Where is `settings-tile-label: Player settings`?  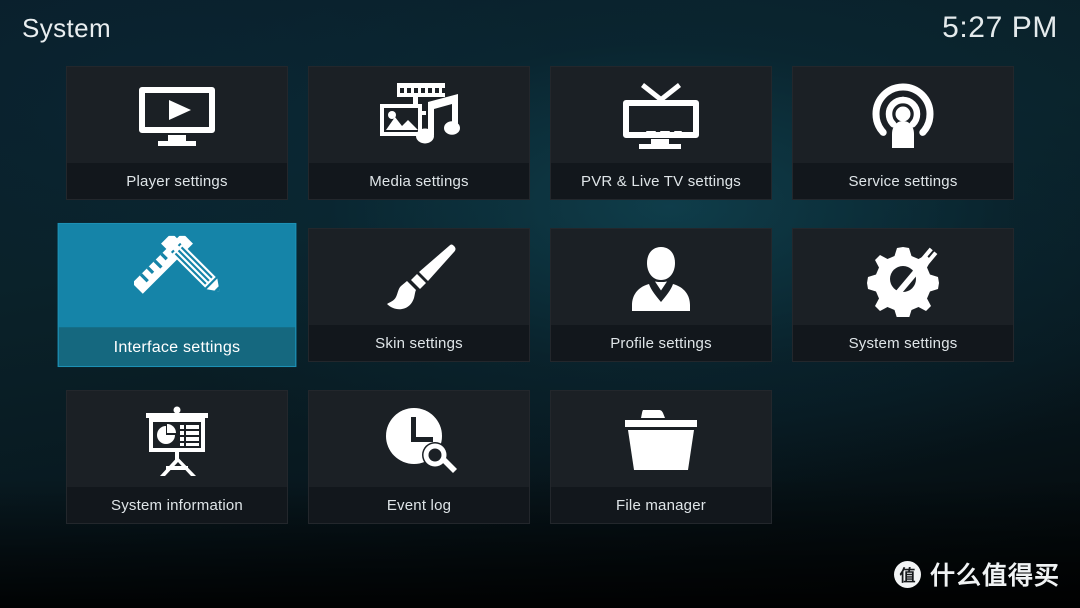 settings-tile-label: Player settings is located at coordinates (177, 181).